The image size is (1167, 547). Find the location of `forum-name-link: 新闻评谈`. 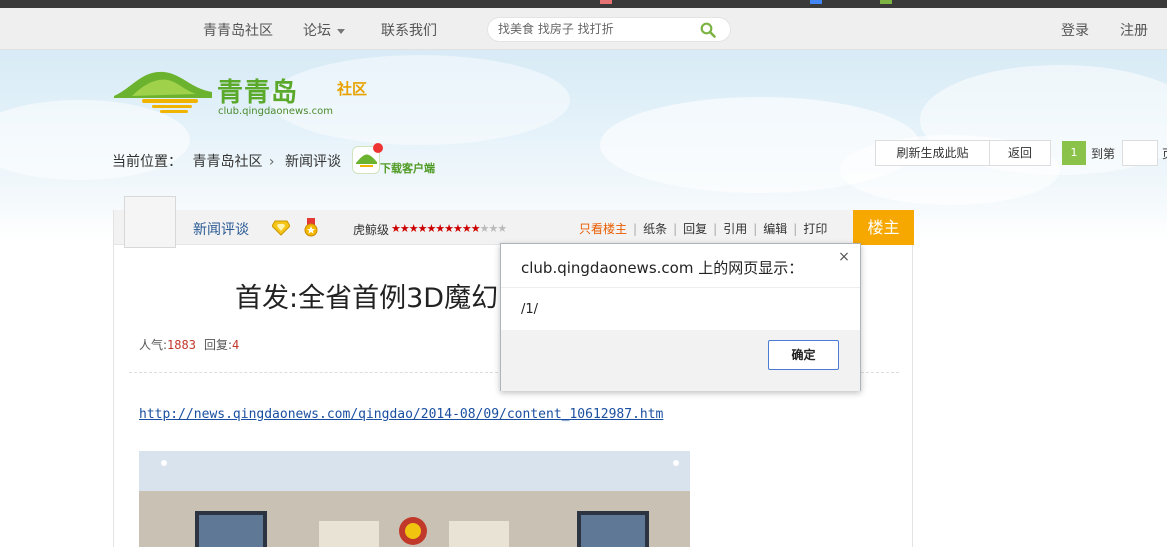

forum-name-link: 新闻评谈 is located at coordinates (221, 229).